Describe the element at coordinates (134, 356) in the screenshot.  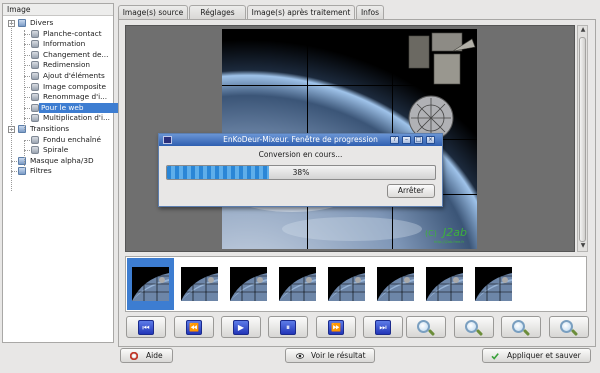
I see `lifebuoy-icon` at that location.